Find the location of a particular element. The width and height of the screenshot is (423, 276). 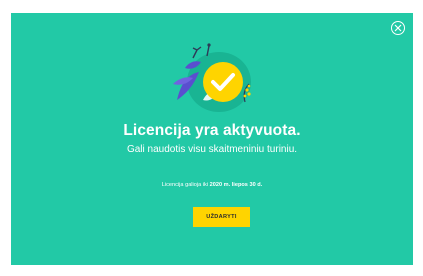

modal-title: Licencija yra aktyvuota. is located at coordinates (212, 130).